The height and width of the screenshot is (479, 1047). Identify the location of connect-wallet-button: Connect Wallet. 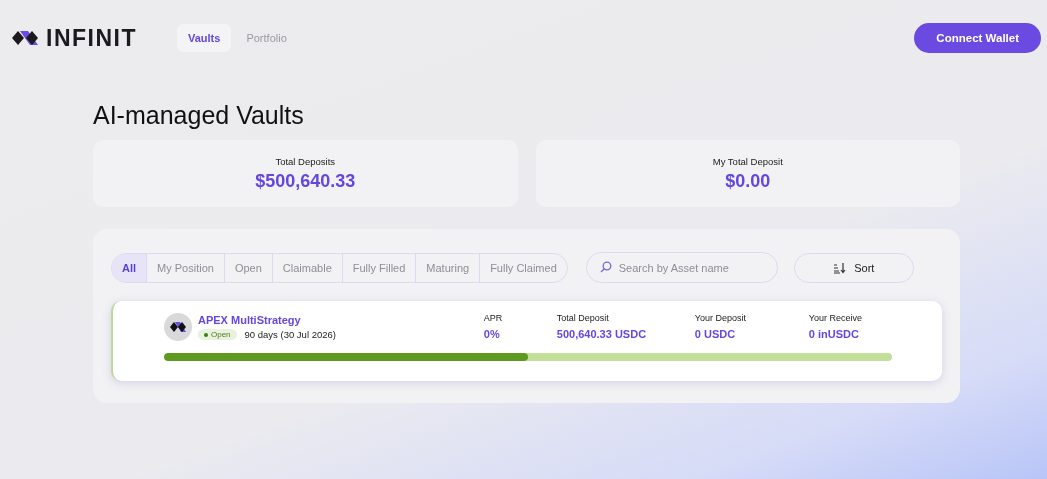
(977, 38).